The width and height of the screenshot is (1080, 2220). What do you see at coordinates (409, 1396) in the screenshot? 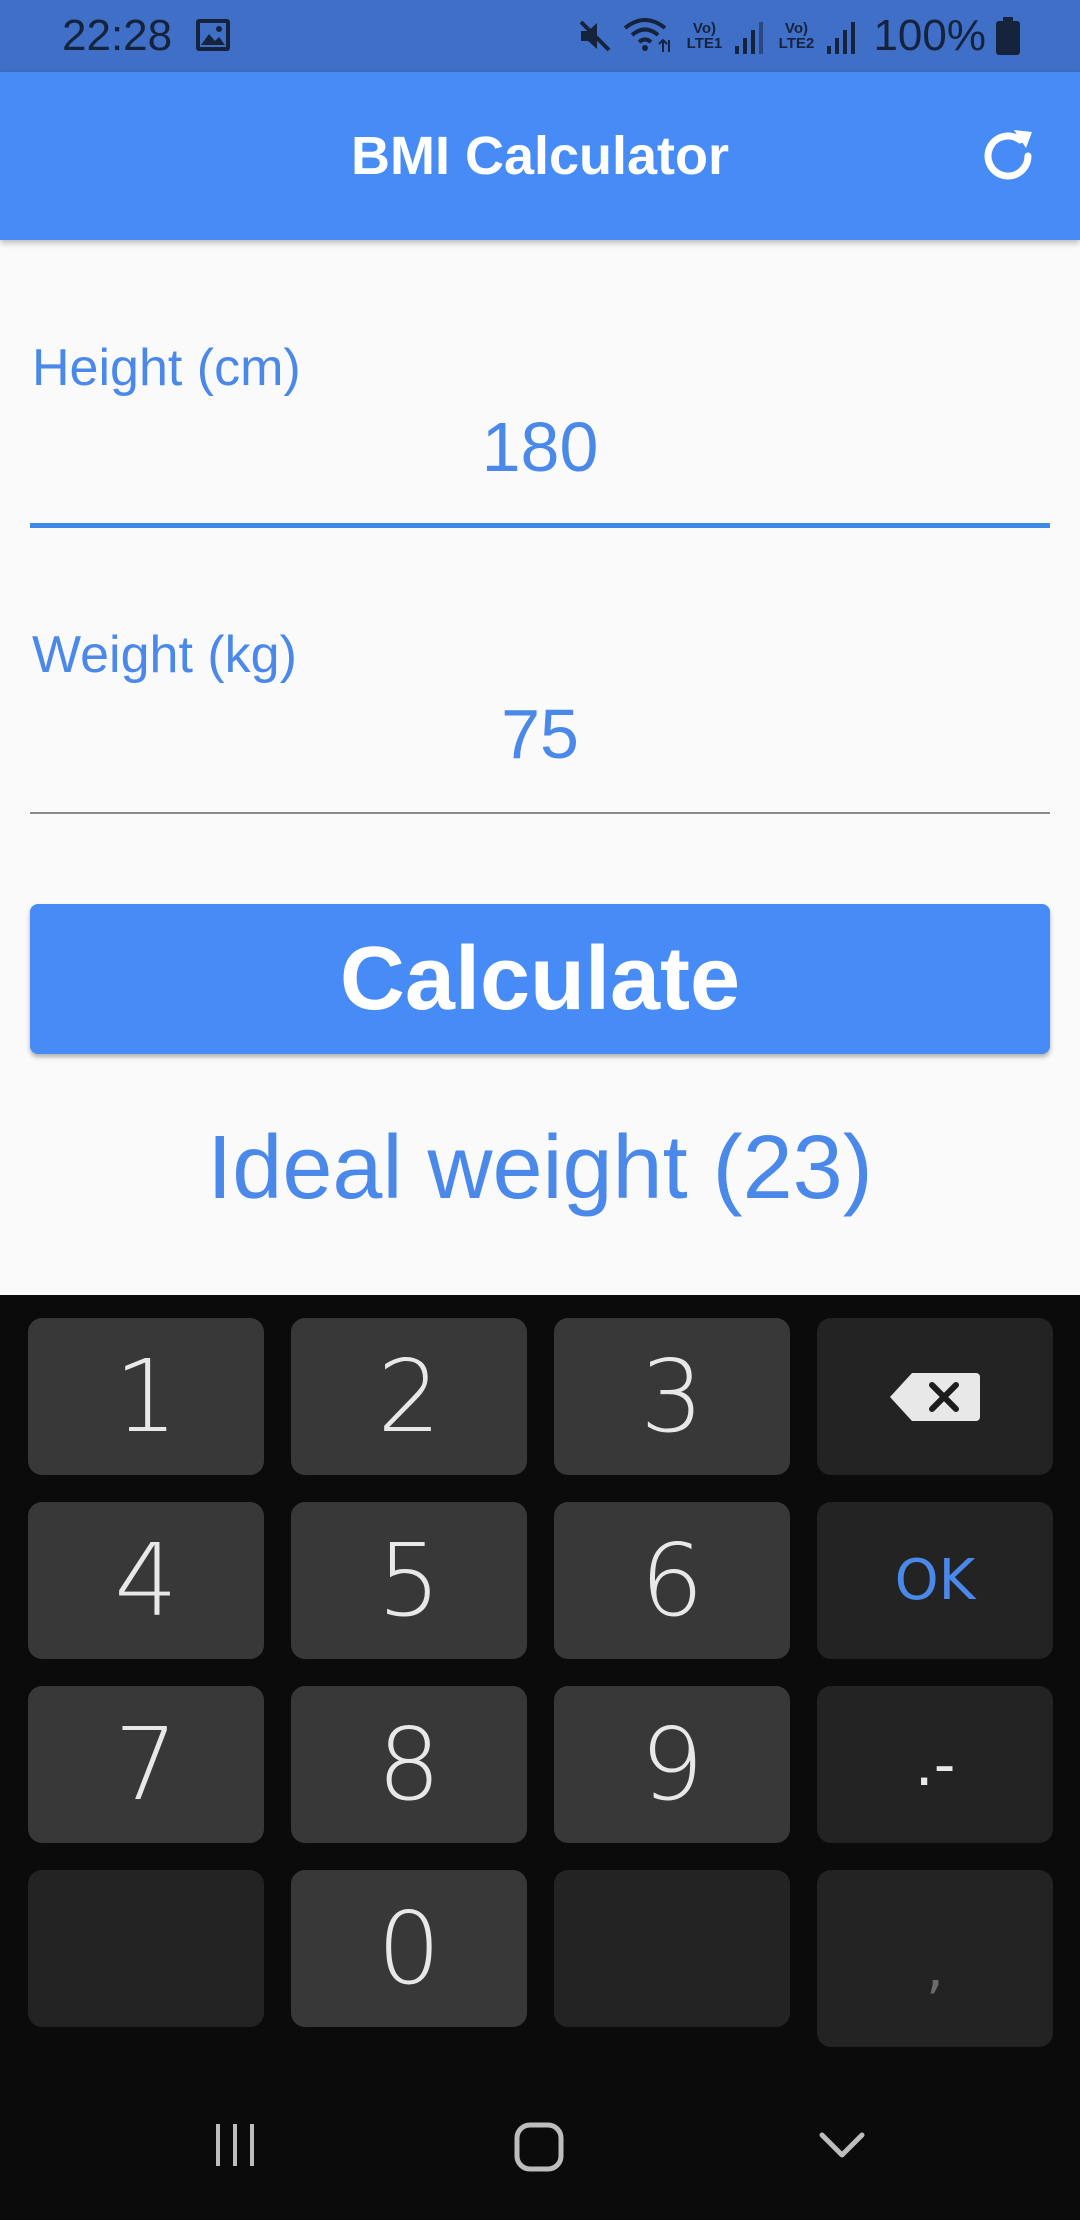
I see `key-2: 2` at bounding box center [409, 1396].